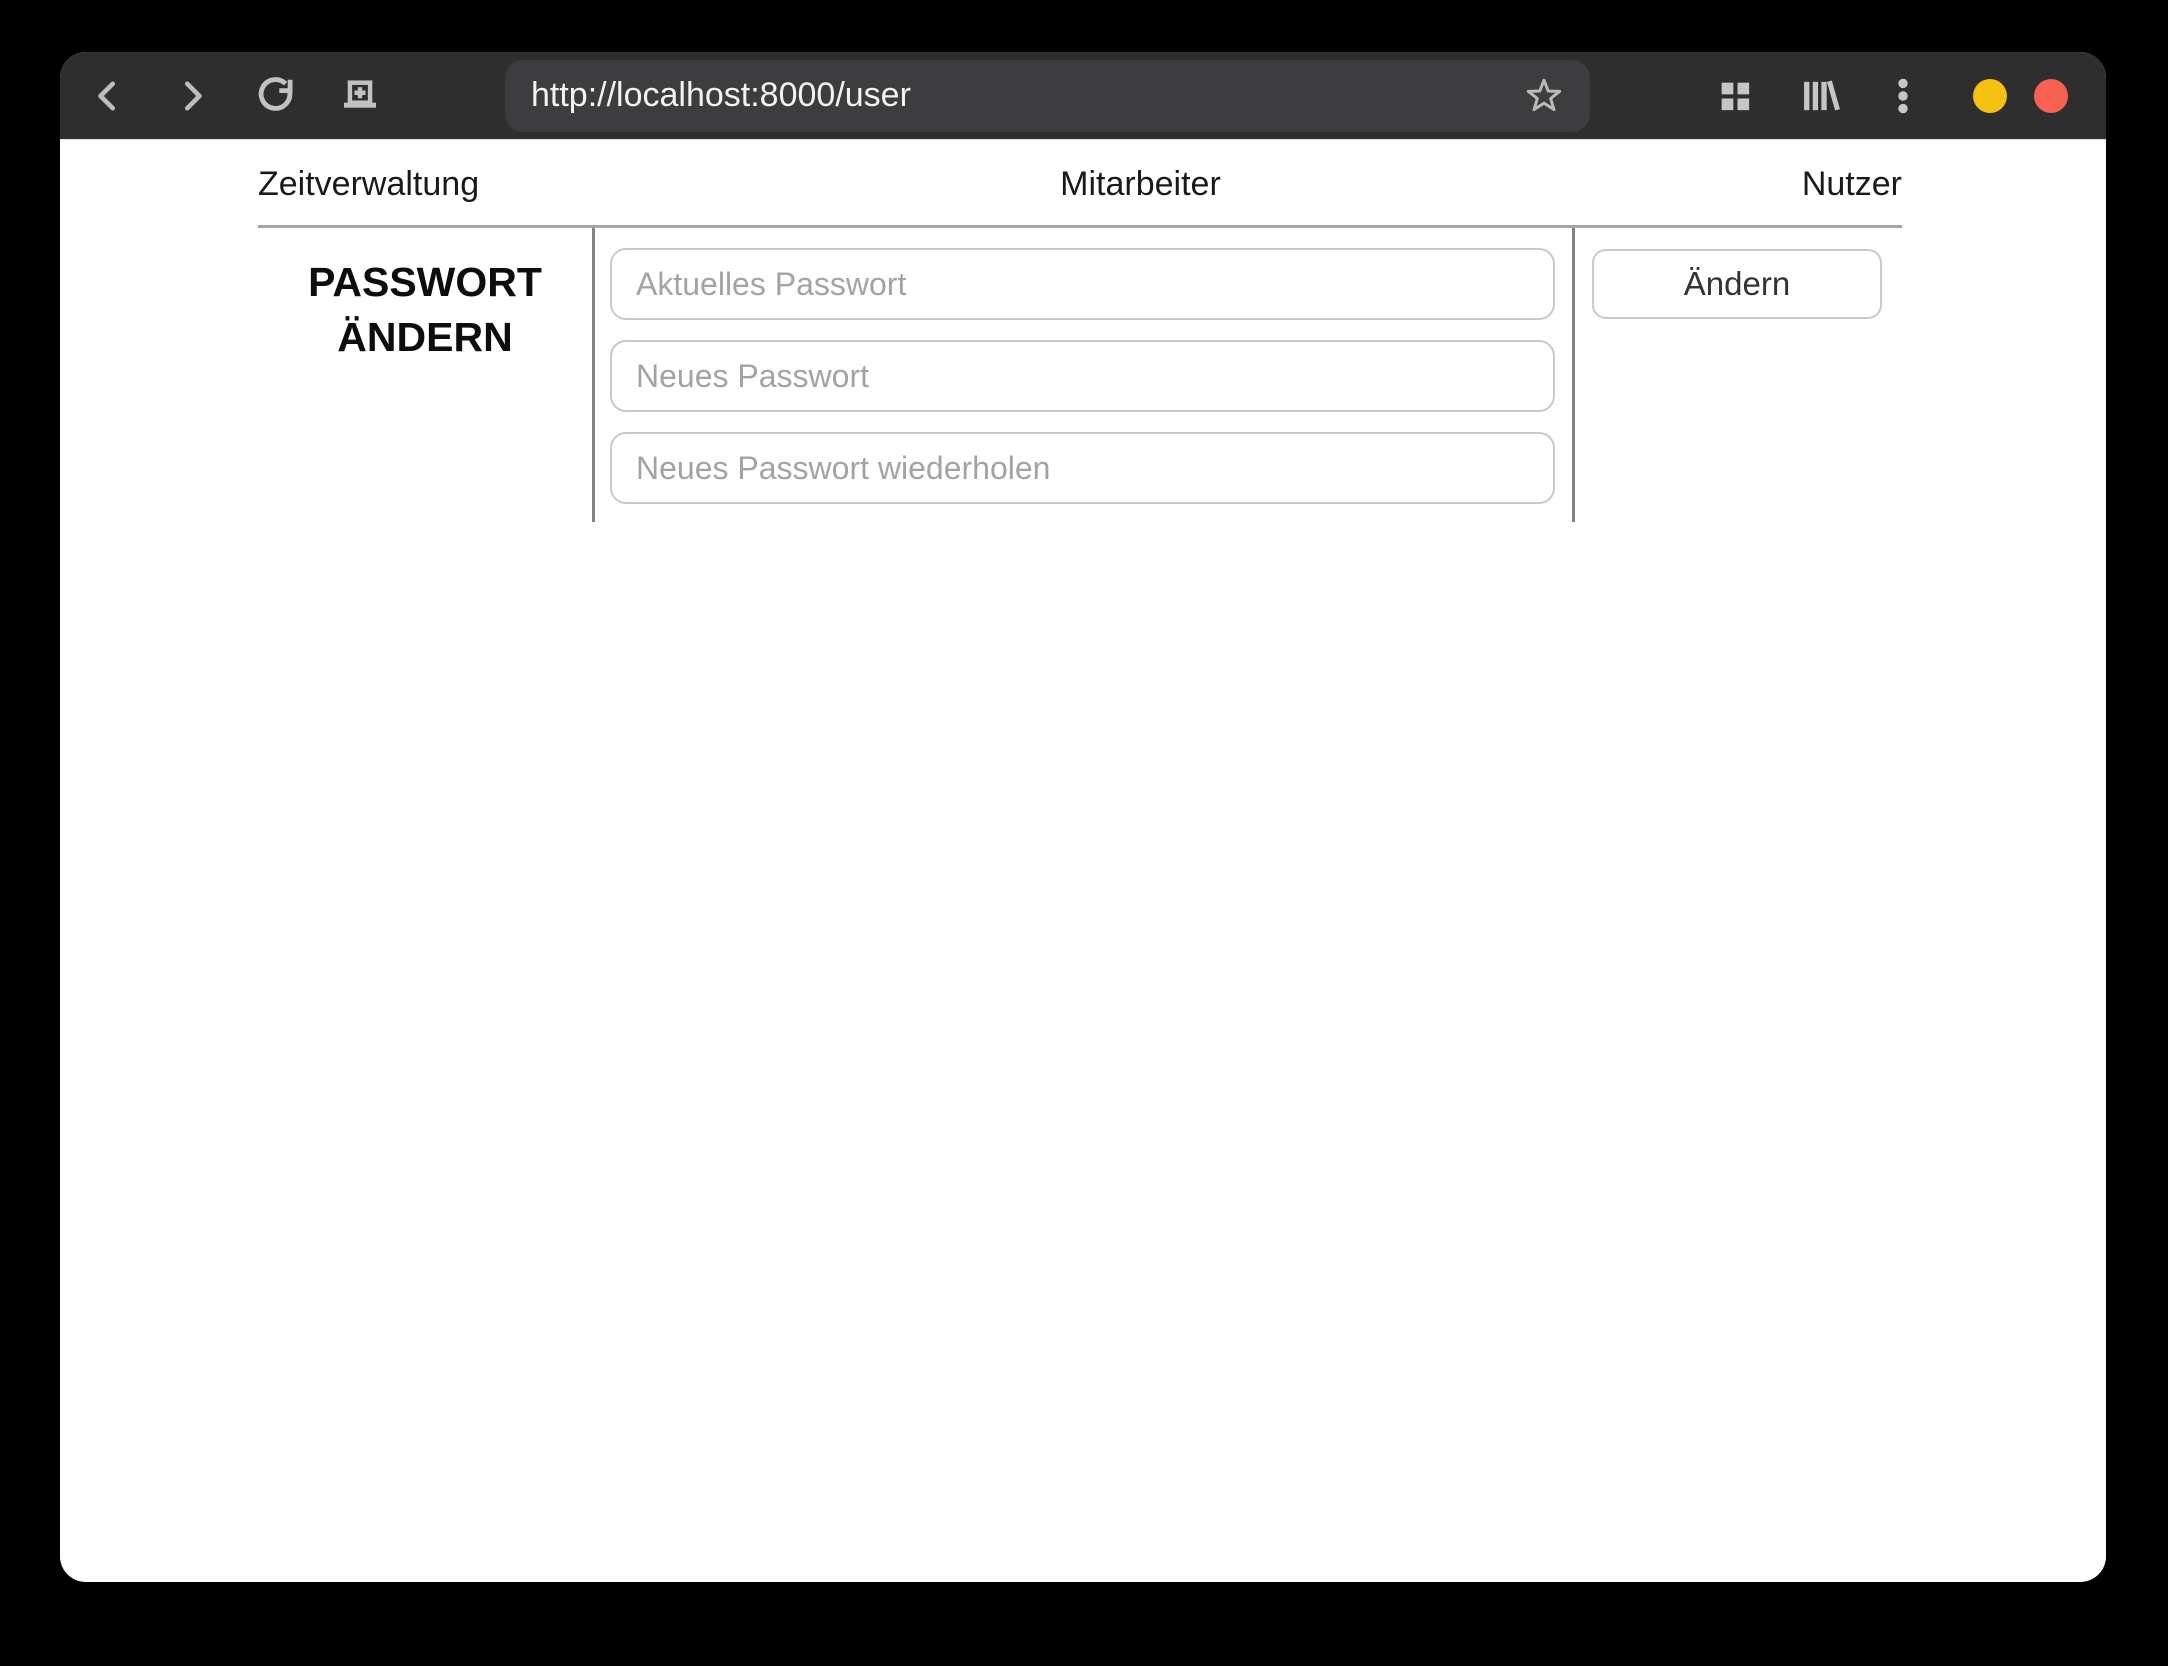 The width and height of the screenshot is (2168, 1666). What do you see at coordinates (721, 95) in the screenshot?
I see `url-text: http://localhost:8000/user` at bounding box center [721, 95].